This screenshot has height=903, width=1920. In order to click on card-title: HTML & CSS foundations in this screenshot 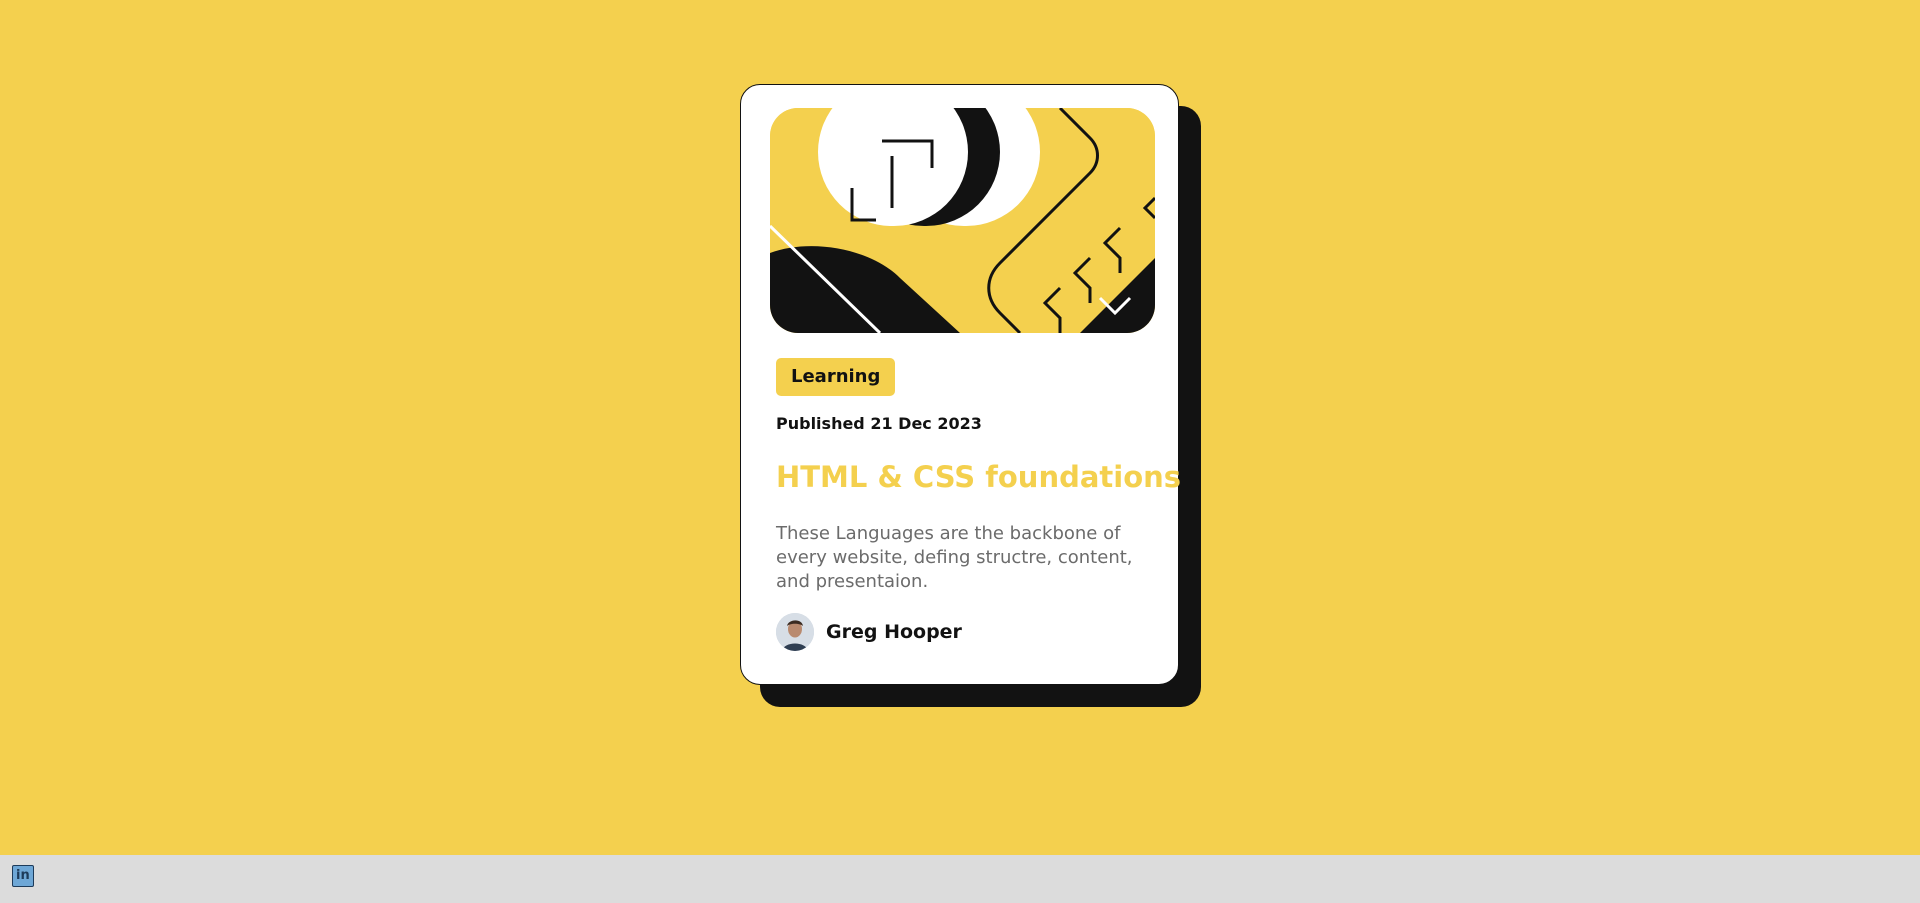, I will do `click(978, 477)`.